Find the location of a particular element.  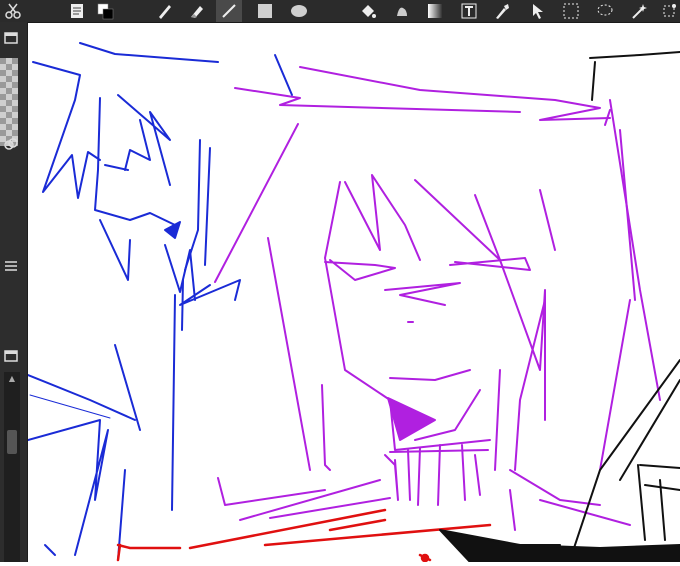

red-sketch is located at coordinates (304, 535).